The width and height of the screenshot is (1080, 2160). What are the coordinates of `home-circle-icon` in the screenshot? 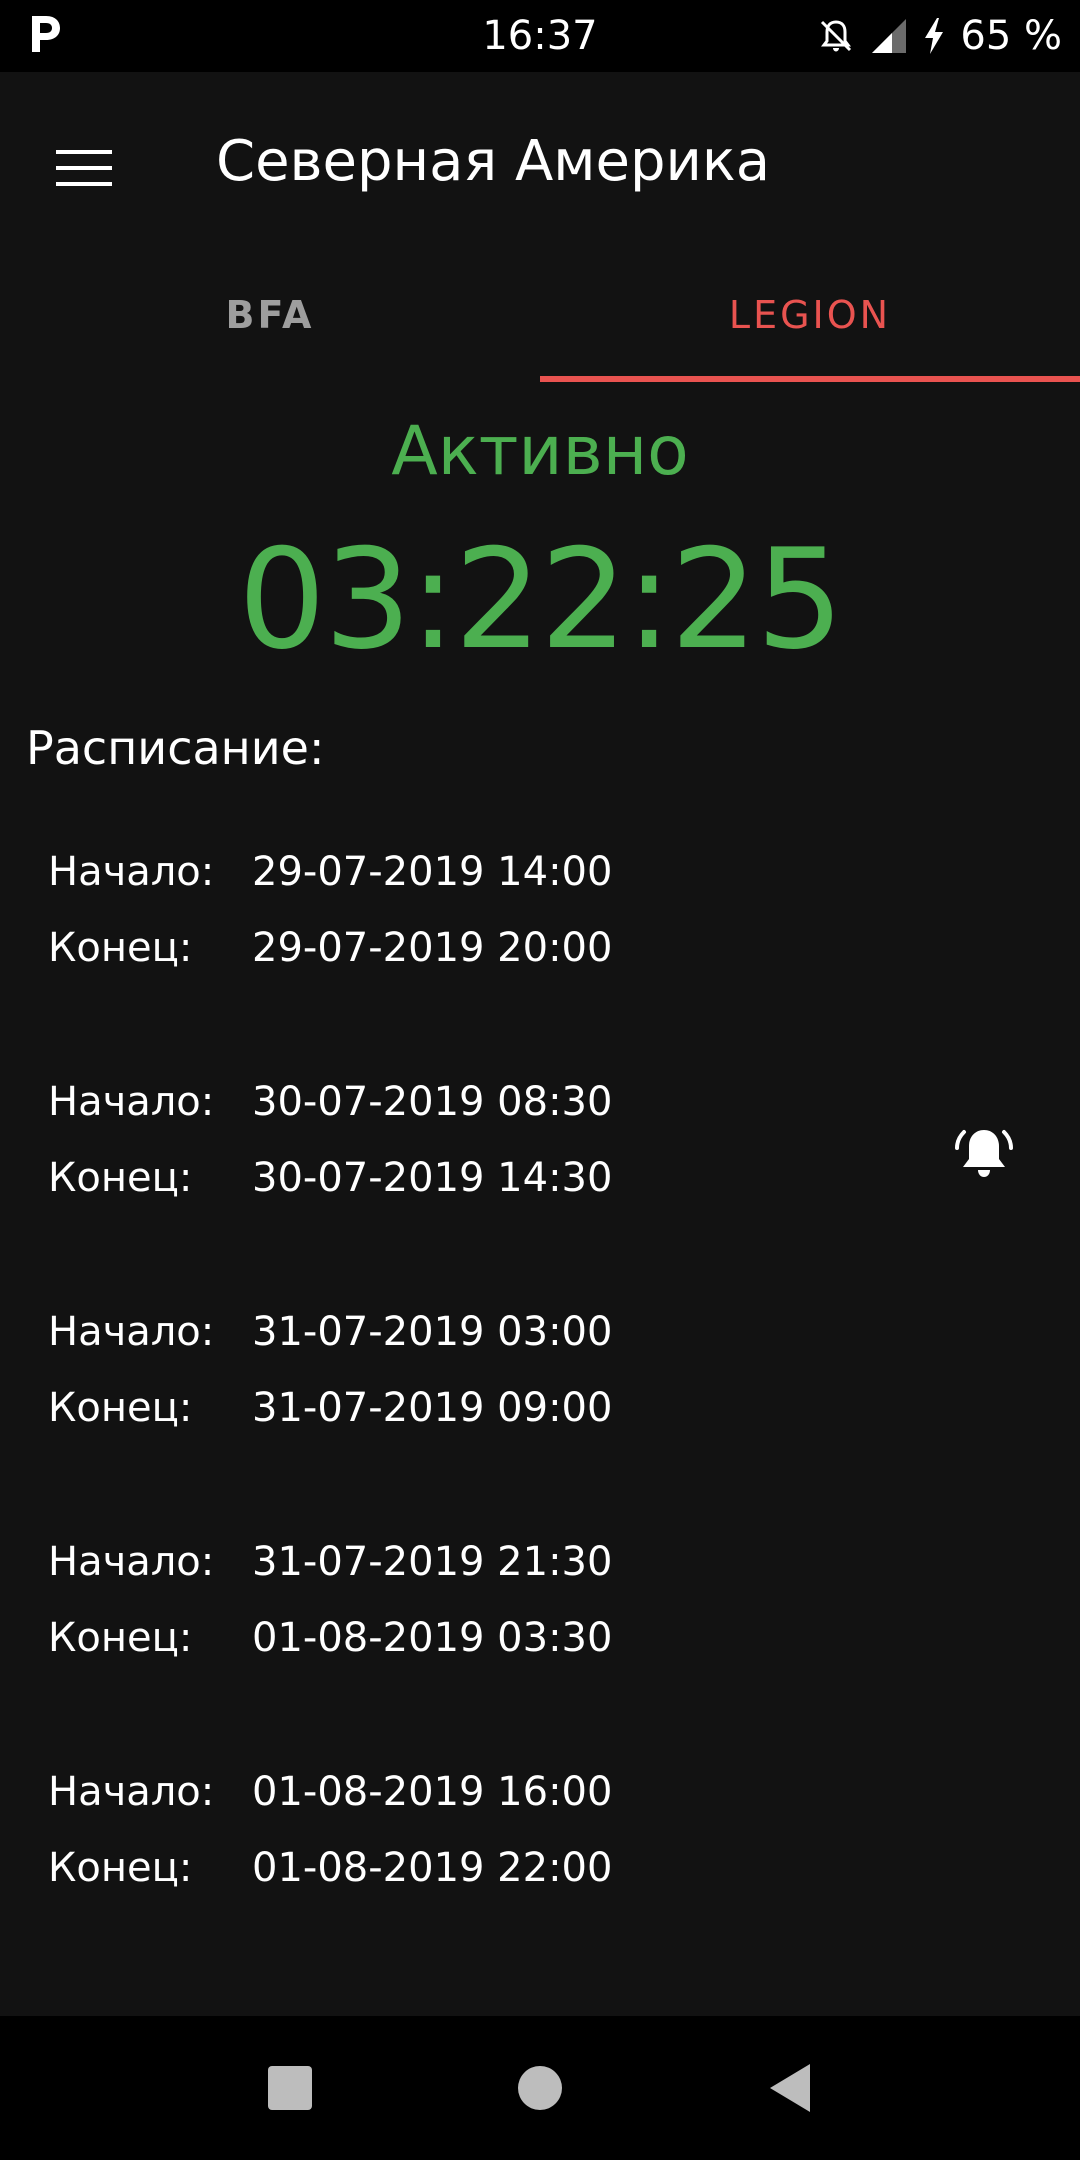 It's located at (540, 2088).